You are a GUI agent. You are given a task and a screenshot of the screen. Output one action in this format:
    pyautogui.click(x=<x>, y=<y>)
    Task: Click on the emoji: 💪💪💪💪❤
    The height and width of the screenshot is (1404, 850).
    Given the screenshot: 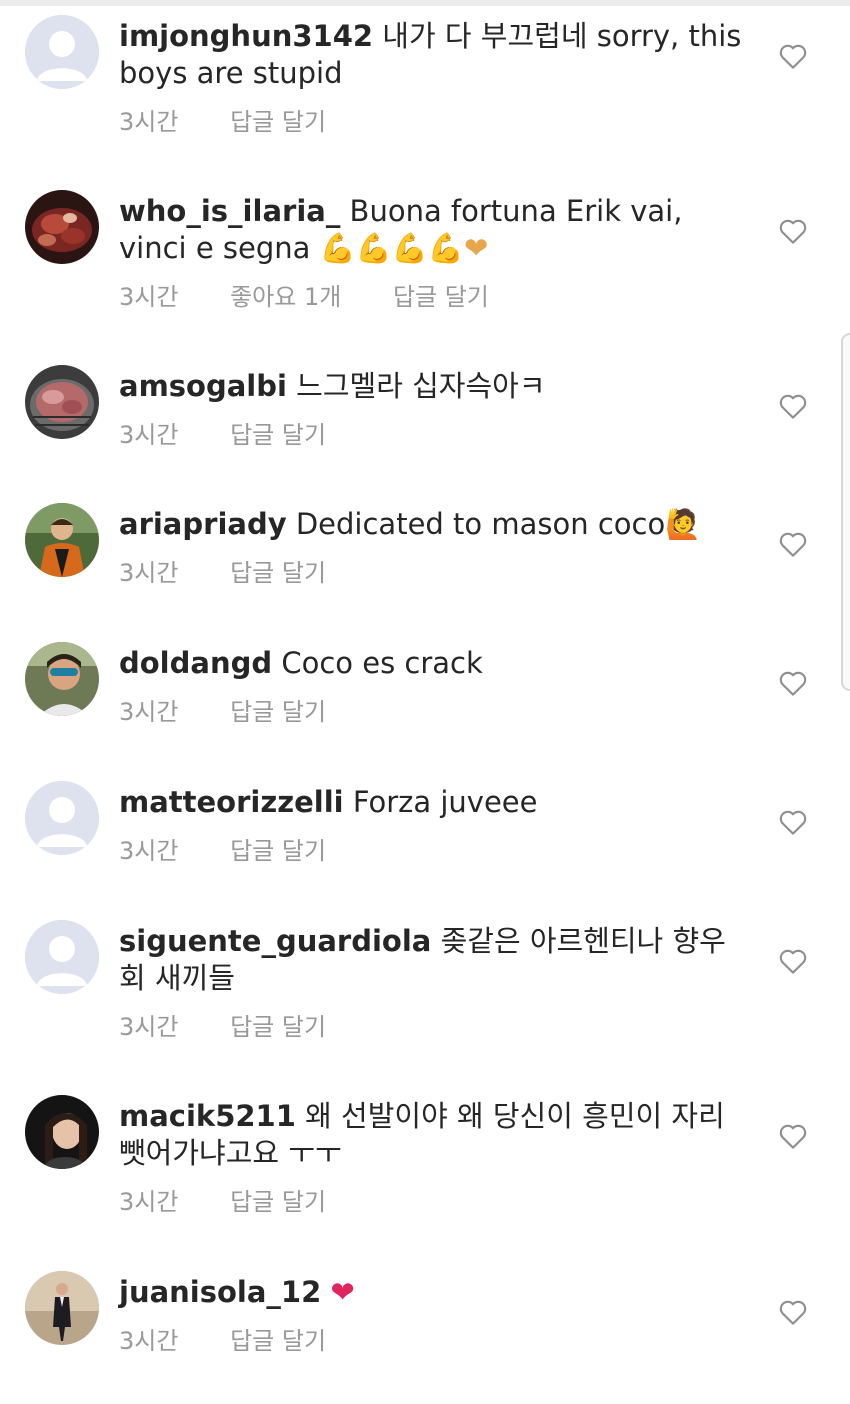 What is the action you would take?
    pyautogui.click(x=404, y=248)
    